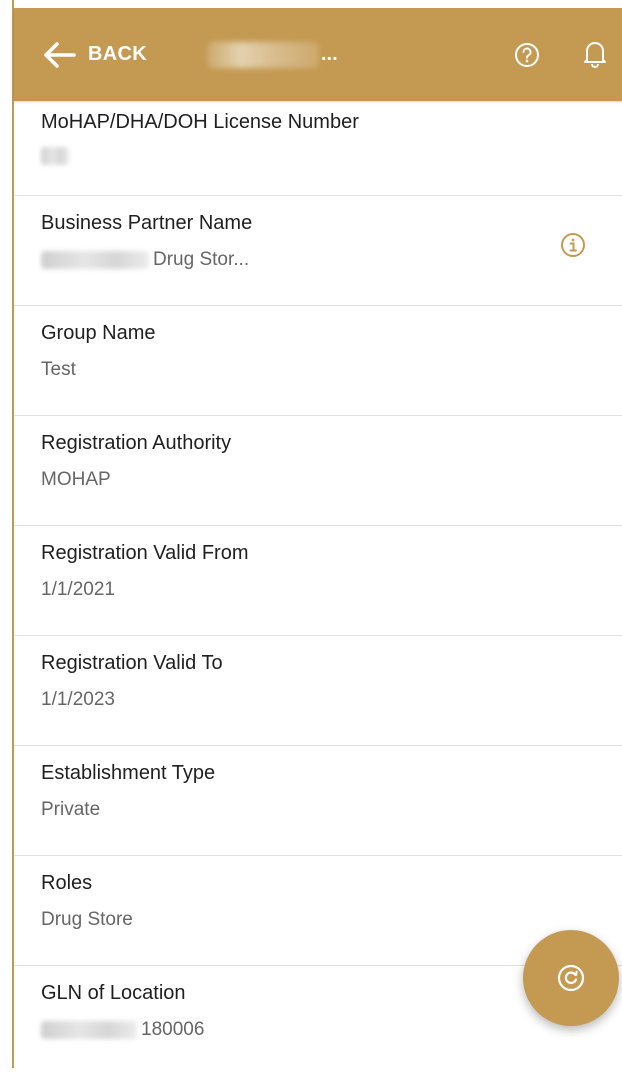 Image resolution: width=622 pixels, height=1075 pixels. Describe the element at coordinates (7, 534) in the screenshot. I see `left-accent-border` at that location.